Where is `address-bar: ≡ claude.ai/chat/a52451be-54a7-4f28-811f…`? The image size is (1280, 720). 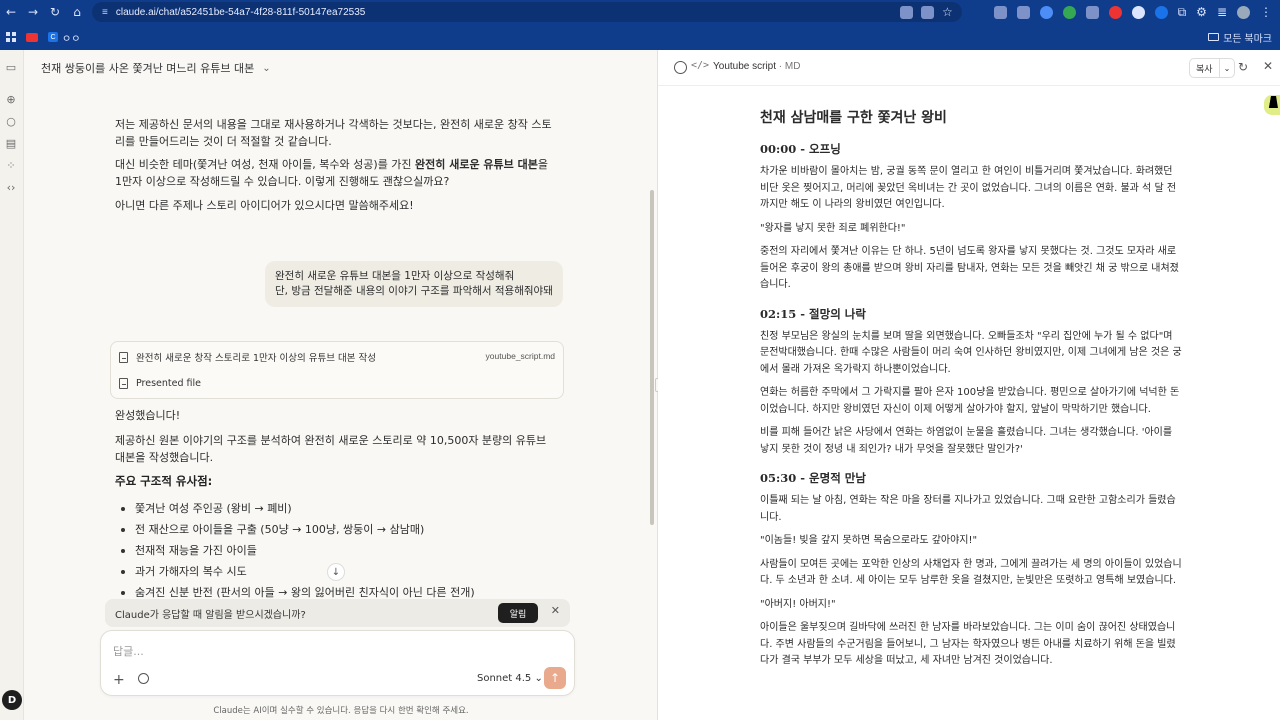 address-bar: ≡ claude.ai/chat/a52451be-54a7-4f28-811f… is located at coordinates (527, 12).